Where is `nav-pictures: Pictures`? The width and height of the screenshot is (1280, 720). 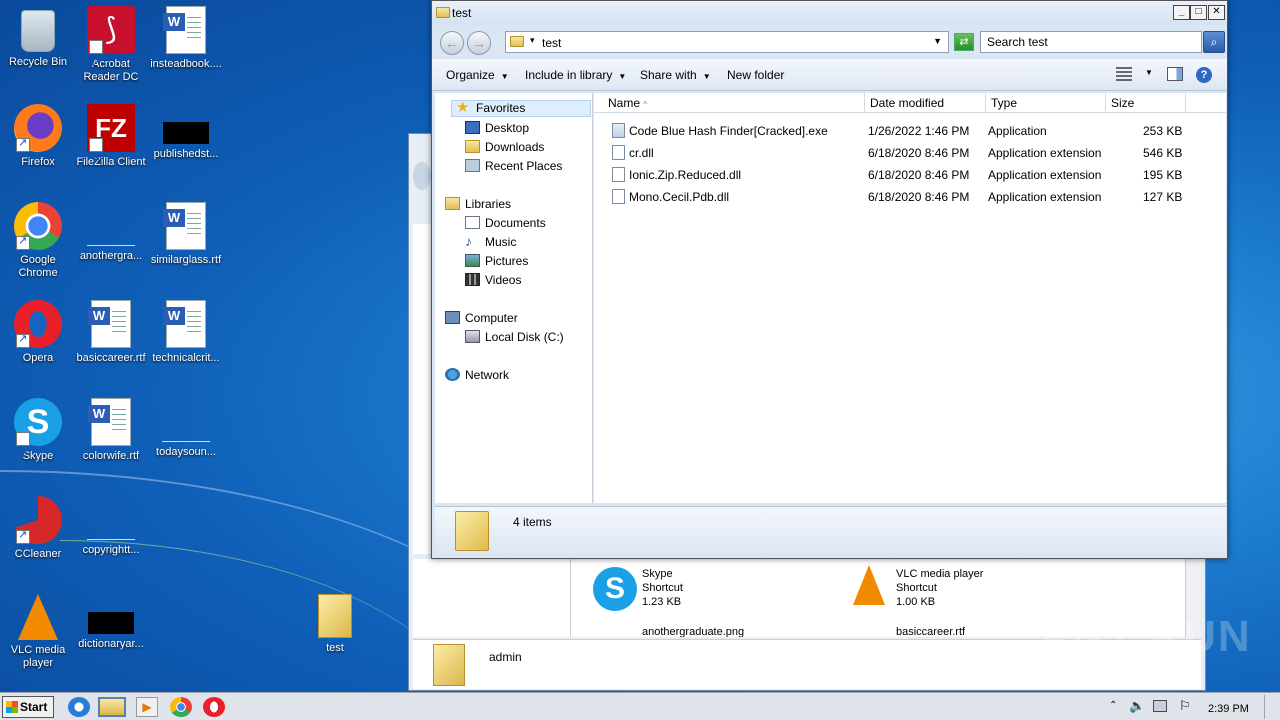
nav-pictures: Pictures is located at coordinates (496, 262).